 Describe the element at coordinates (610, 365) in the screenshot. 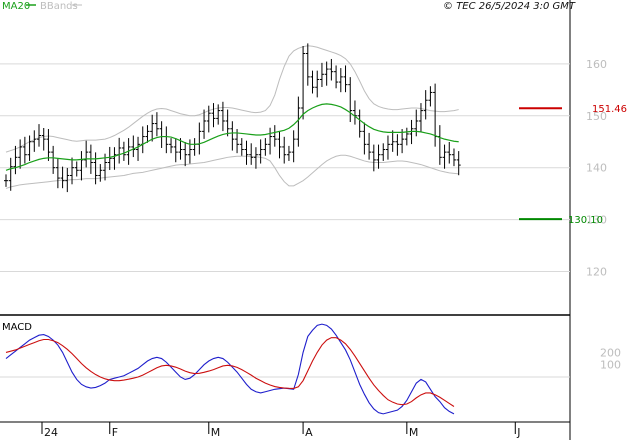

I see `macd-tick-label: 100` at that location.